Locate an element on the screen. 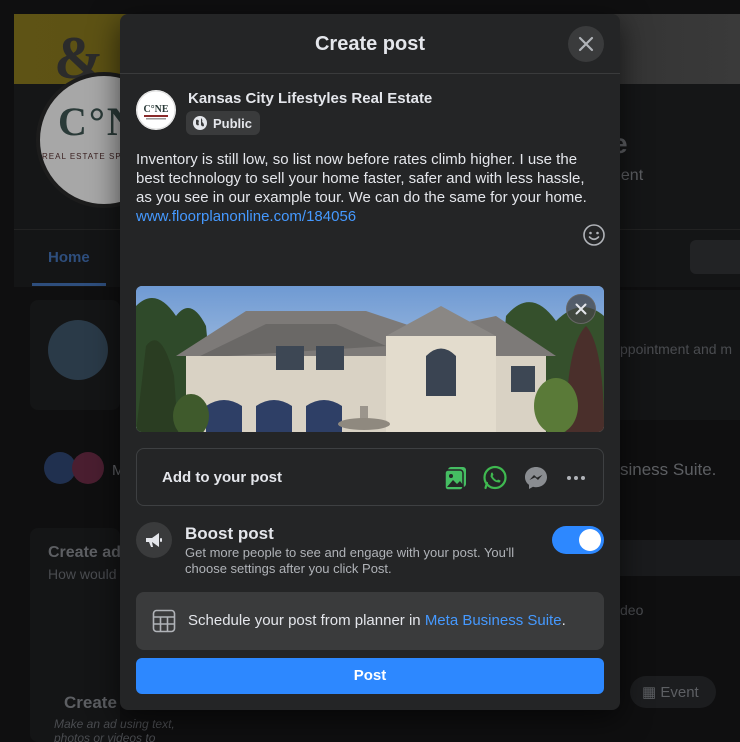 The width and height of the screenshot is (740, 742). author-avatar: C°NE is located at coordinates (156, 110).